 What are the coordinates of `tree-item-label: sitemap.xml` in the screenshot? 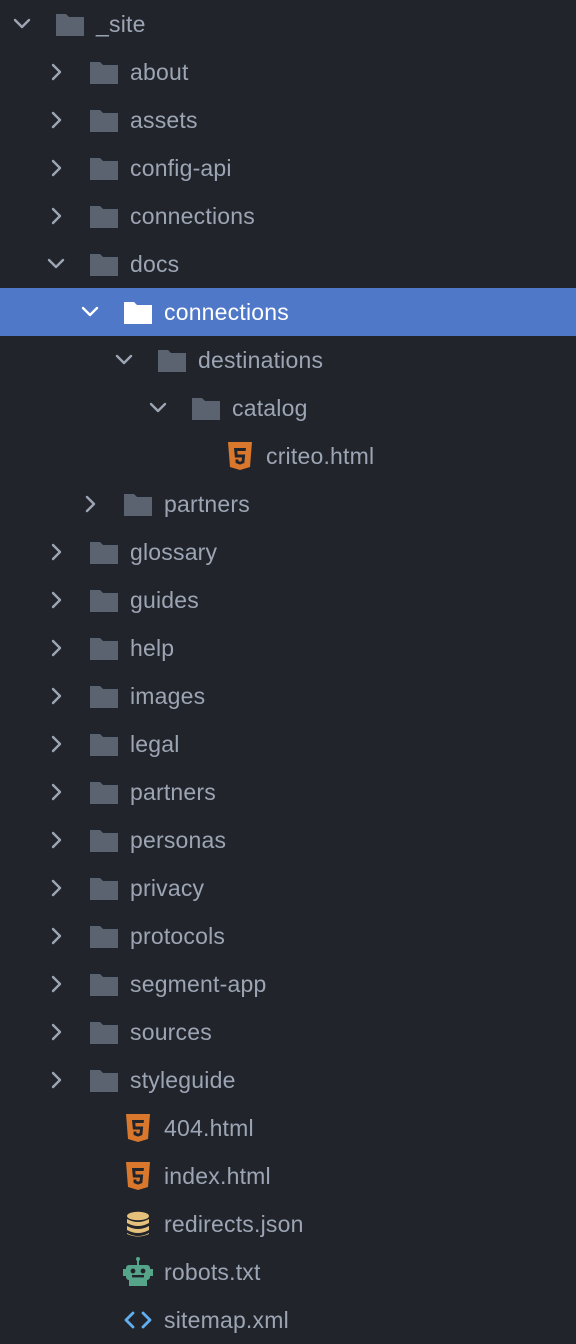 It's located at (226, 1320).